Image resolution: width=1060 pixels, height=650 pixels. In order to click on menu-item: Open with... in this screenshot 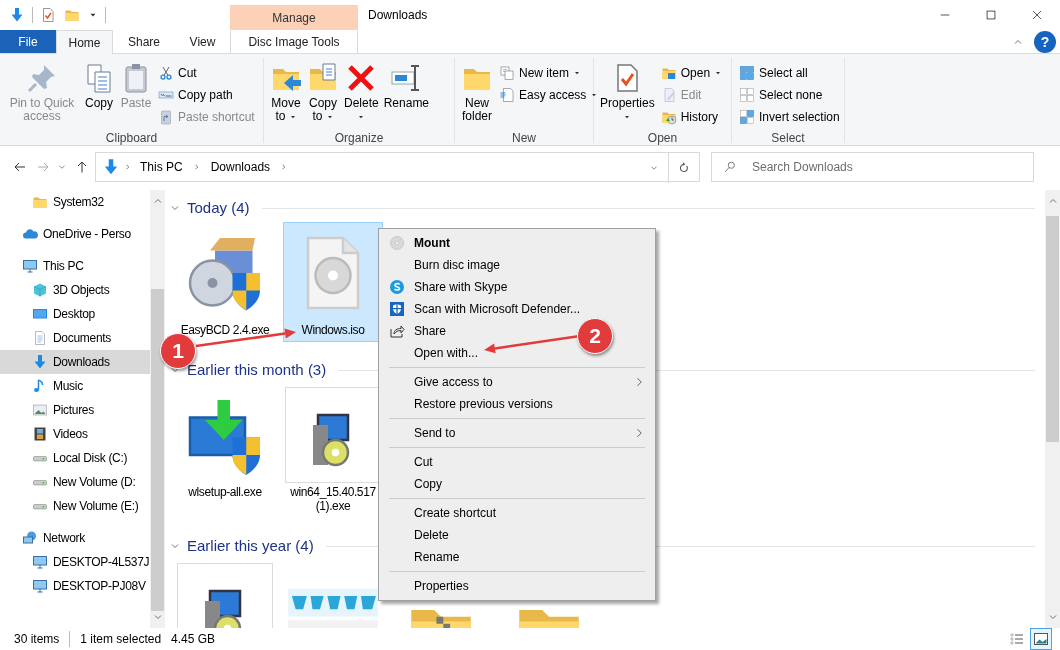, I will do `click(434, 353)`.